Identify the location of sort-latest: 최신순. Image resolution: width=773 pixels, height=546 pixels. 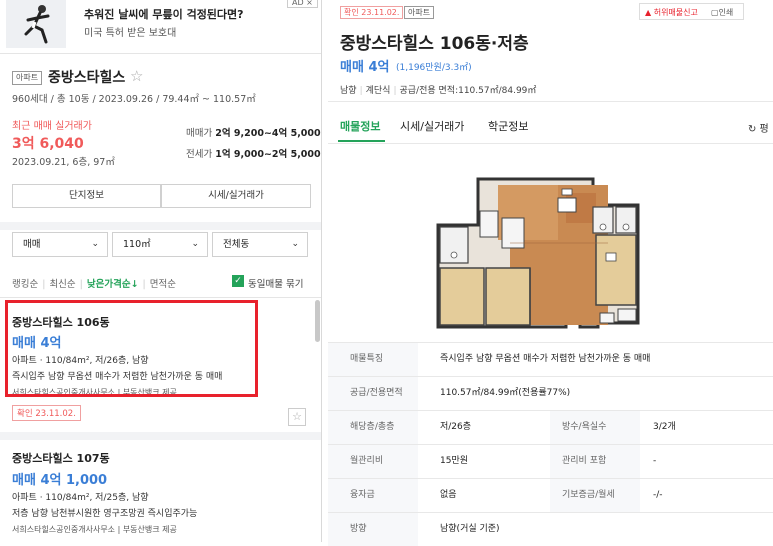
(62, 284).